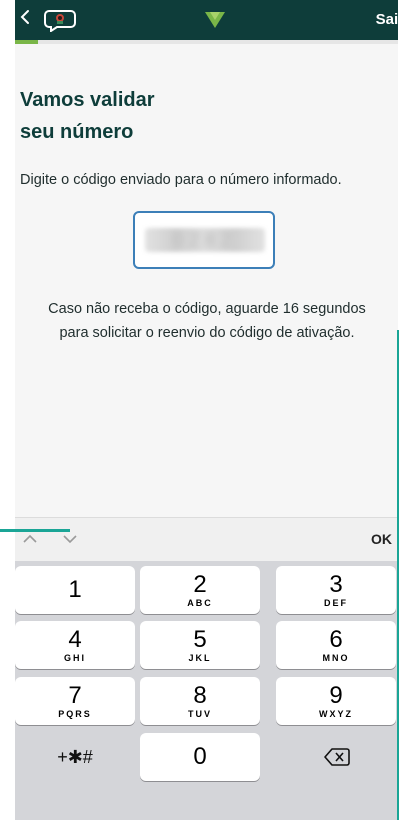 This screenshot has width=399, height=820. What do you see at coordinates (336, 695) in the screenshot?
I see `key-digit: 9` at bounding box center [336, 695].